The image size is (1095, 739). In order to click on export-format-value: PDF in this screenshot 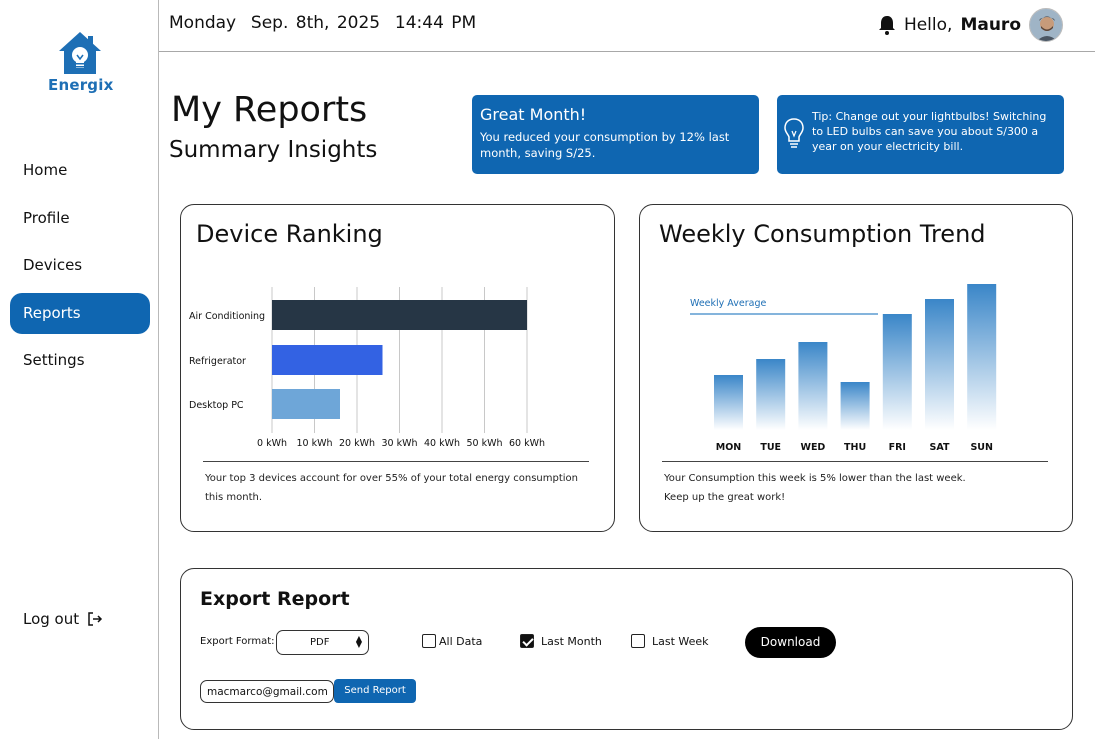, I will do `click(320, 642)`.